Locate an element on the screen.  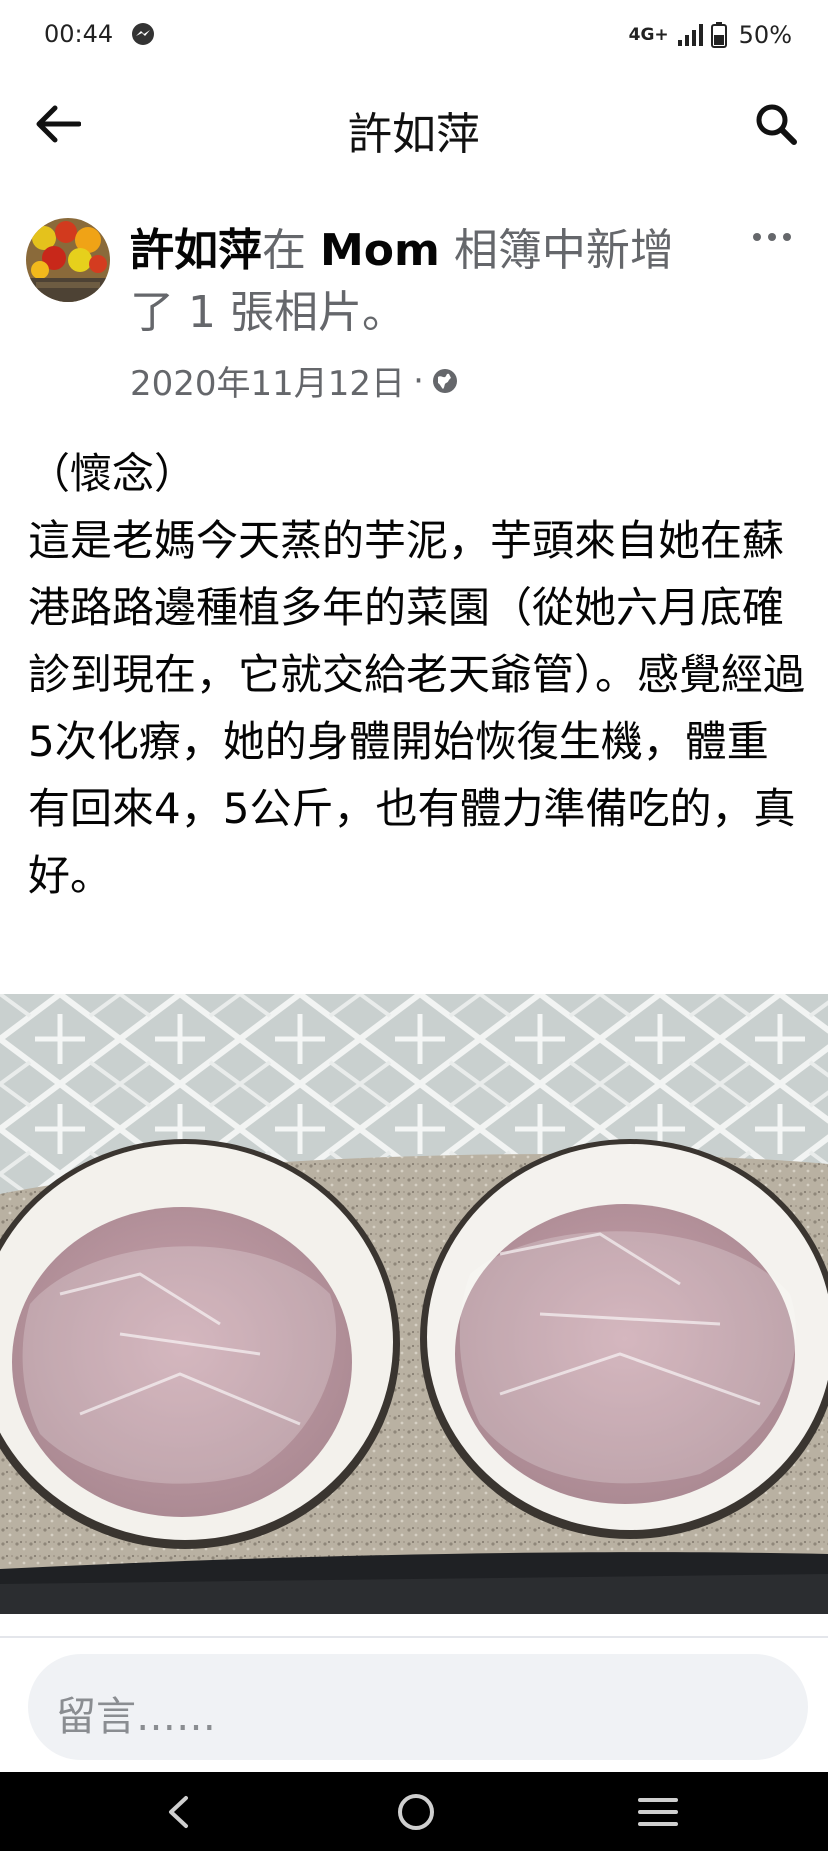
nav-home-icon is located at coordinates (416, 1811).